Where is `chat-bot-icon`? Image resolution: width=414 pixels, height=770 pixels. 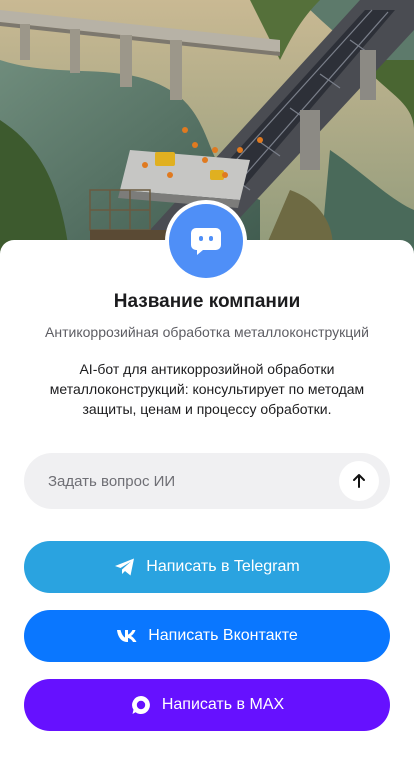 chat-bot-icon is located at coordinates (206, 241).